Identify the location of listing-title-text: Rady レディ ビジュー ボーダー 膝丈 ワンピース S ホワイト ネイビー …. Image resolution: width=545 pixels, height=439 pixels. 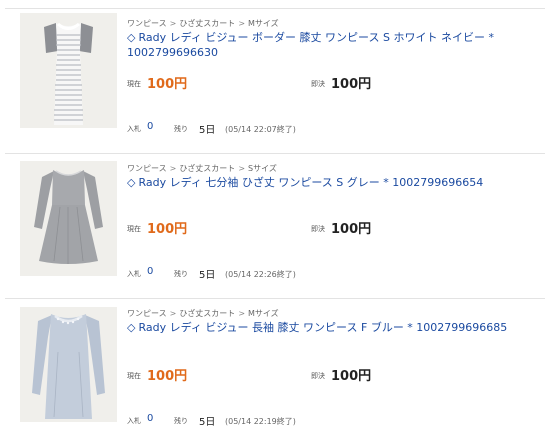
(310, 45).